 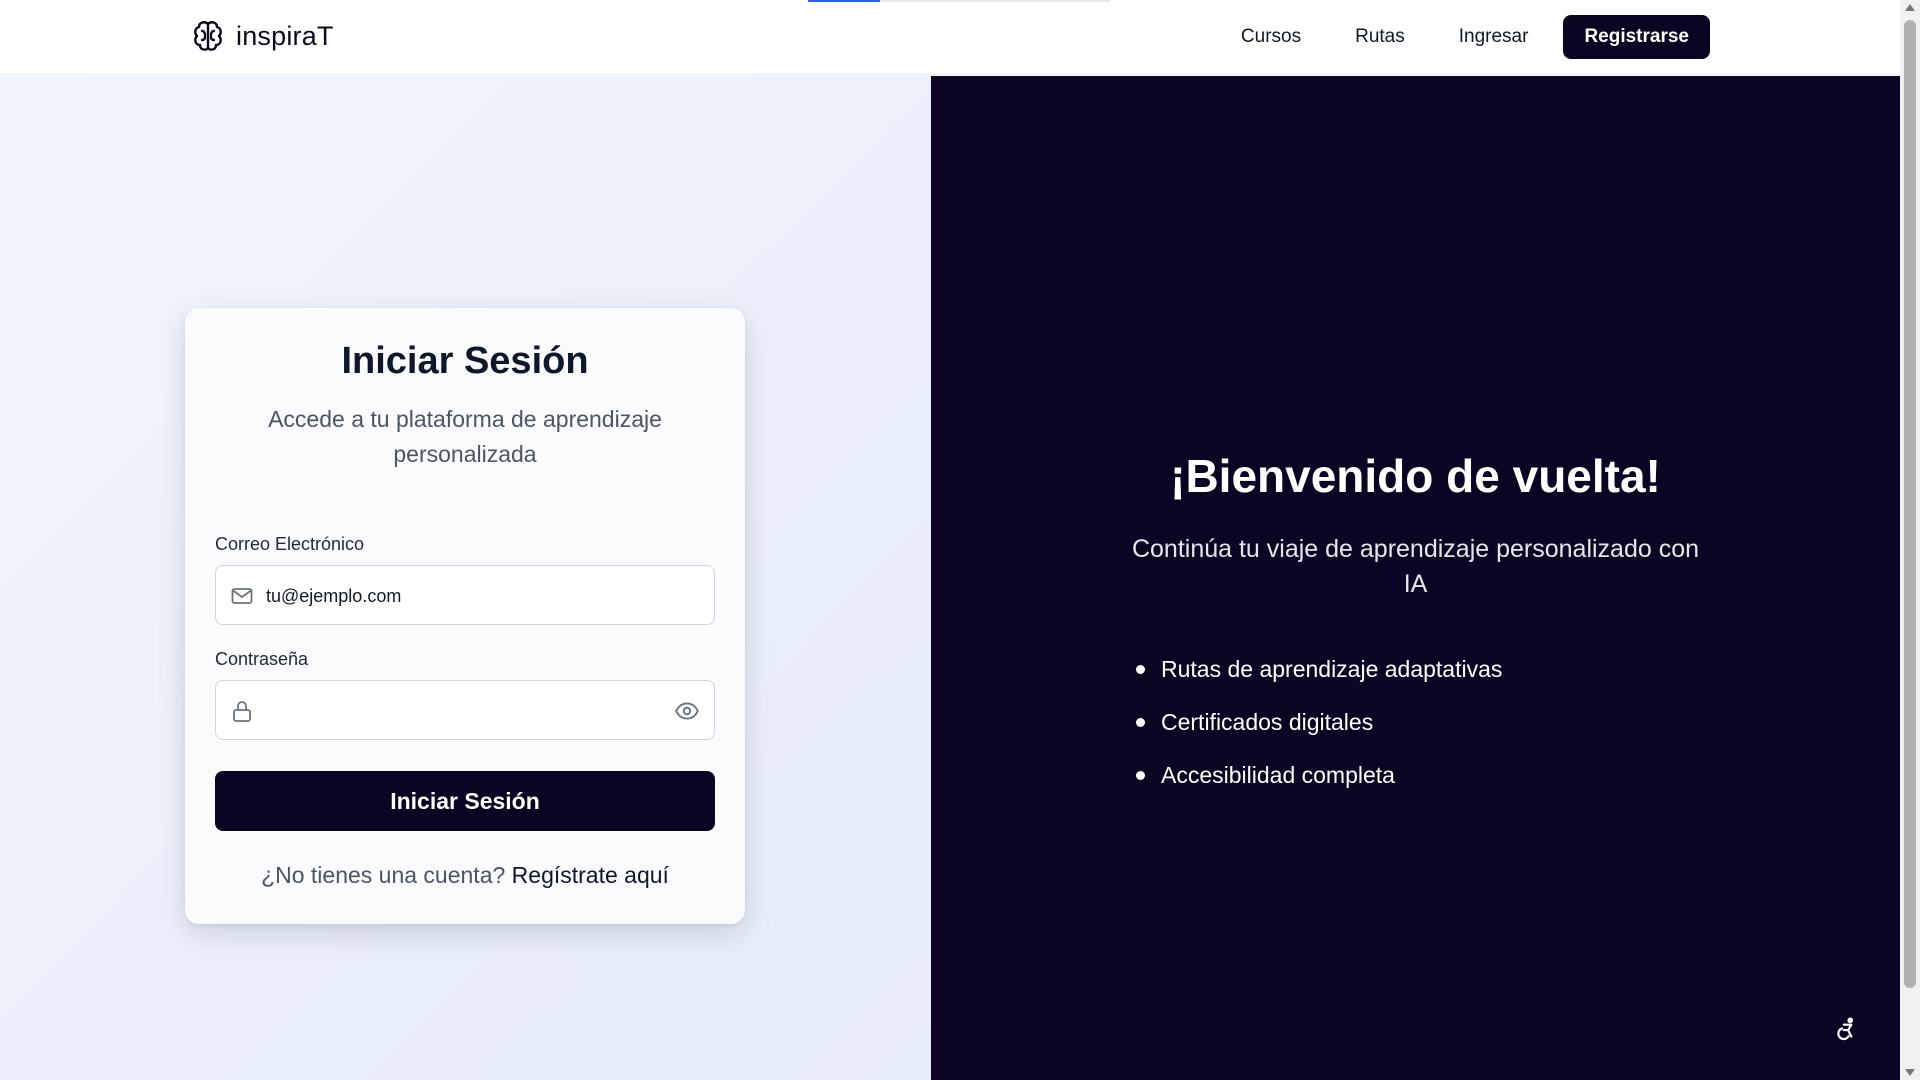 What do you see at coordinates (290, 544) in the screenshot?
I see `email-label: Correo Electrónico` at bounding box center [290, 544].